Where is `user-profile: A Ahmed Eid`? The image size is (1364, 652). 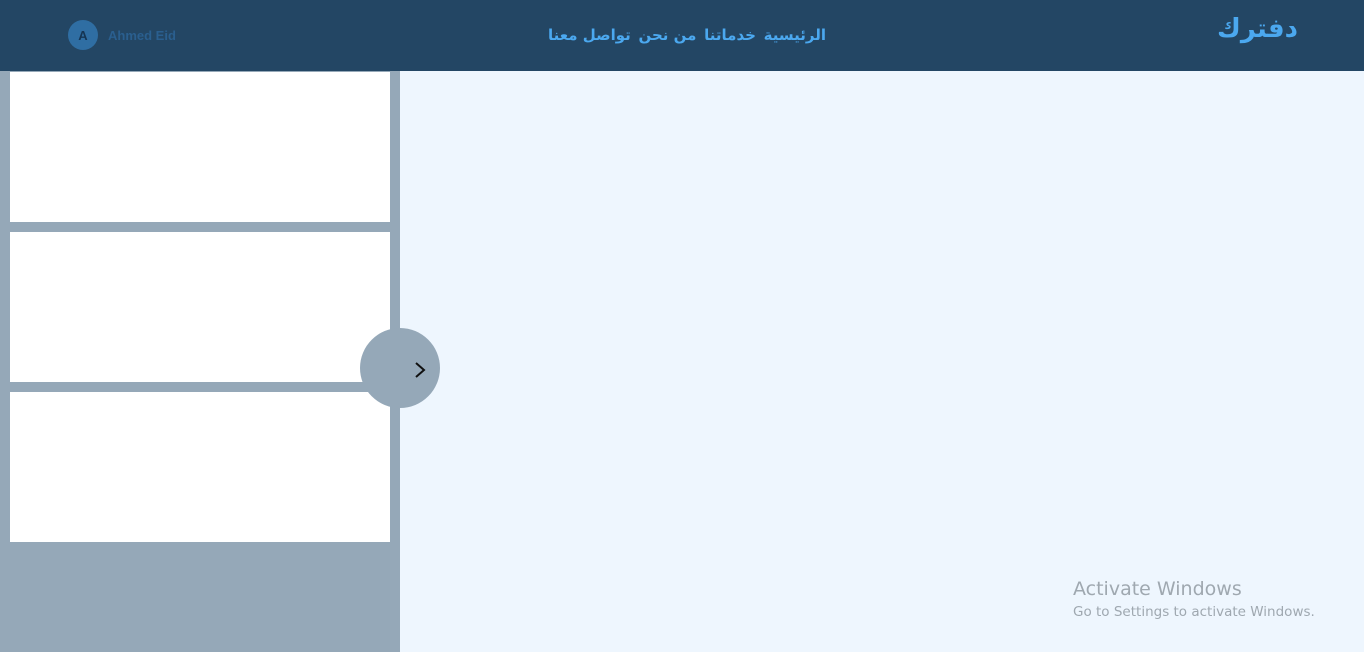 user-profile: A Ahmed Eid is located at coordinates (122, 35).